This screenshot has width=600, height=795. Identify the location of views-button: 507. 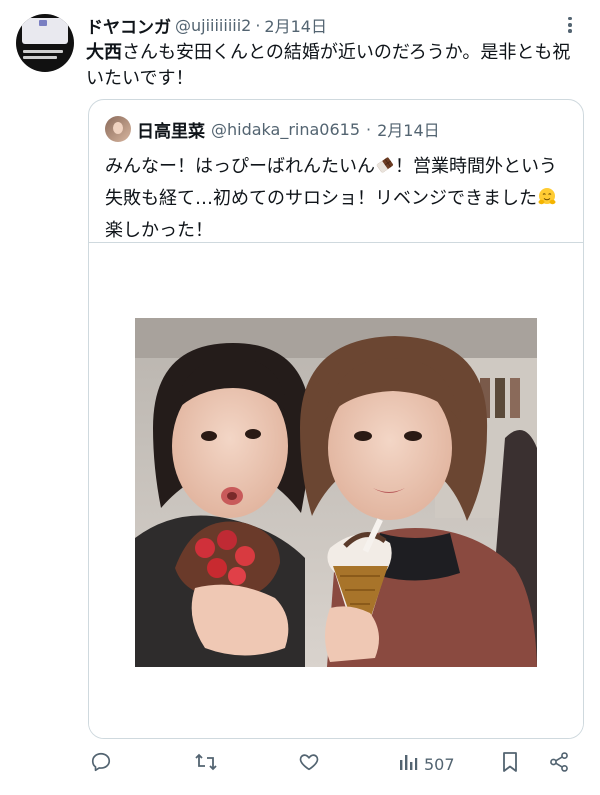
(426, 764).